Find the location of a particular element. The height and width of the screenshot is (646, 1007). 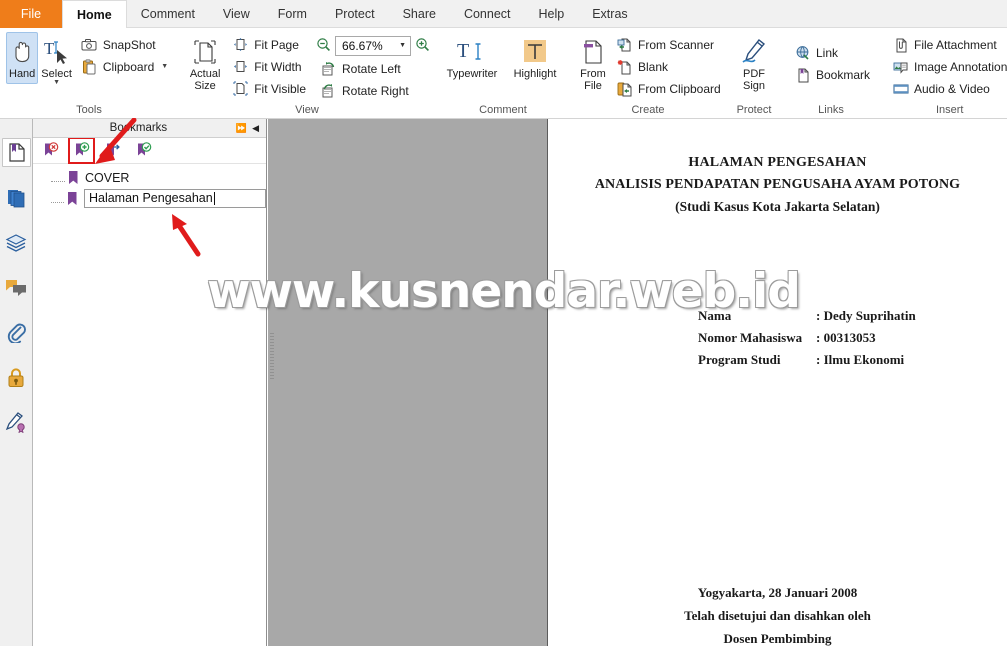

doc-field-key: Nama is located at coordinates (715, 315).